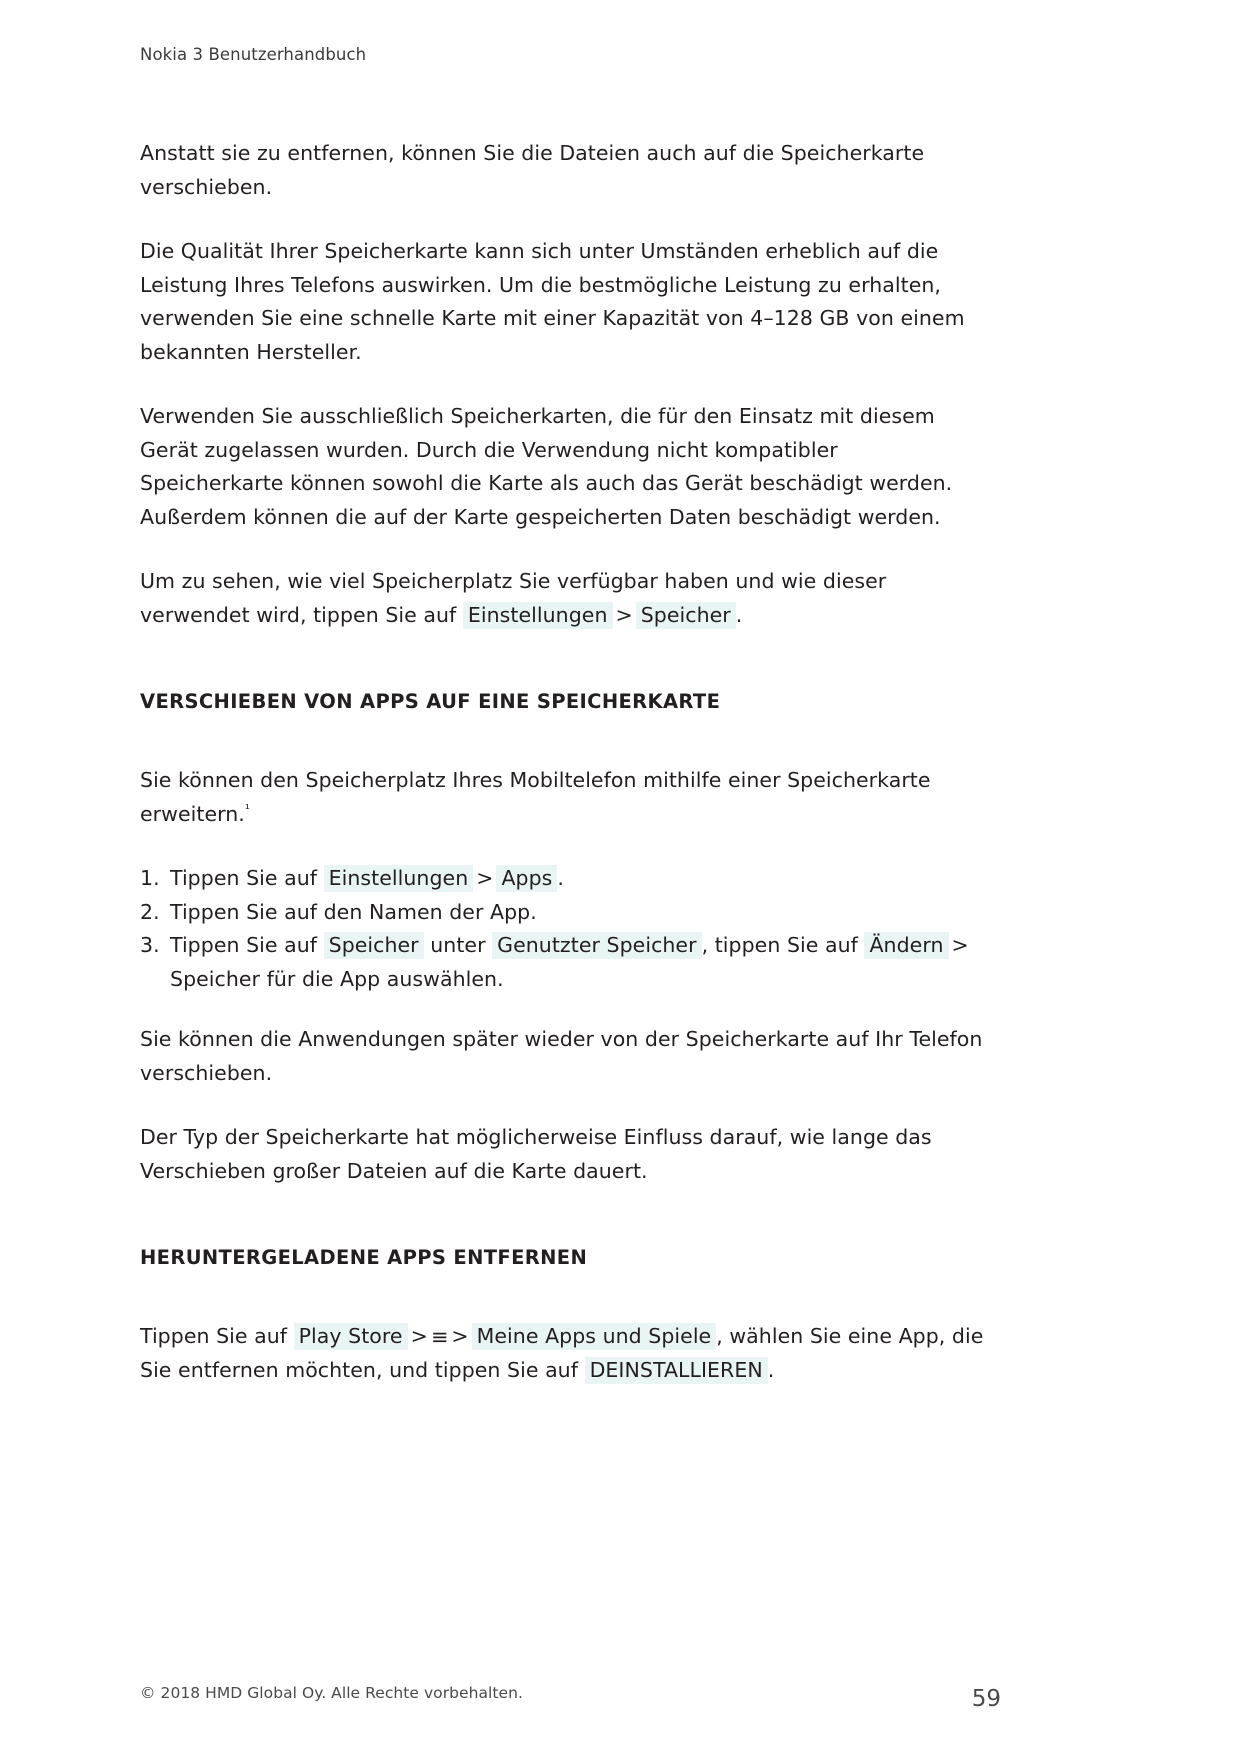  What do you see at coordinates (150, 878) in the screenshot?
I see `list-item-number: 1.` at bounding box center [150, 878].